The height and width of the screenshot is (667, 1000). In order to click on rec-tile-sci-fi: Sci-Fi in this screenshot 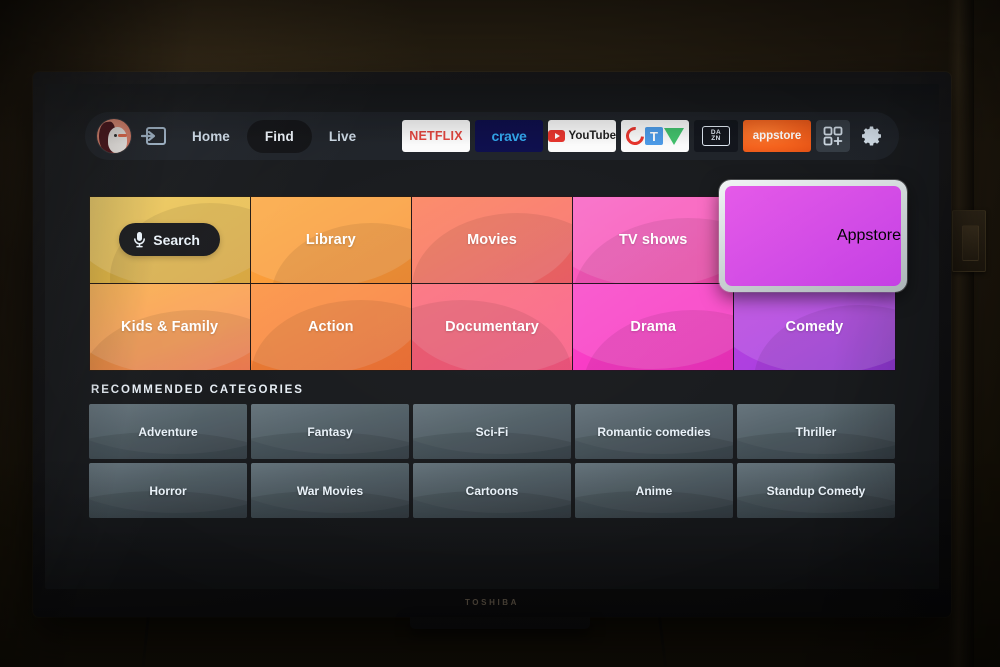, I will do `click(492, 431)`.